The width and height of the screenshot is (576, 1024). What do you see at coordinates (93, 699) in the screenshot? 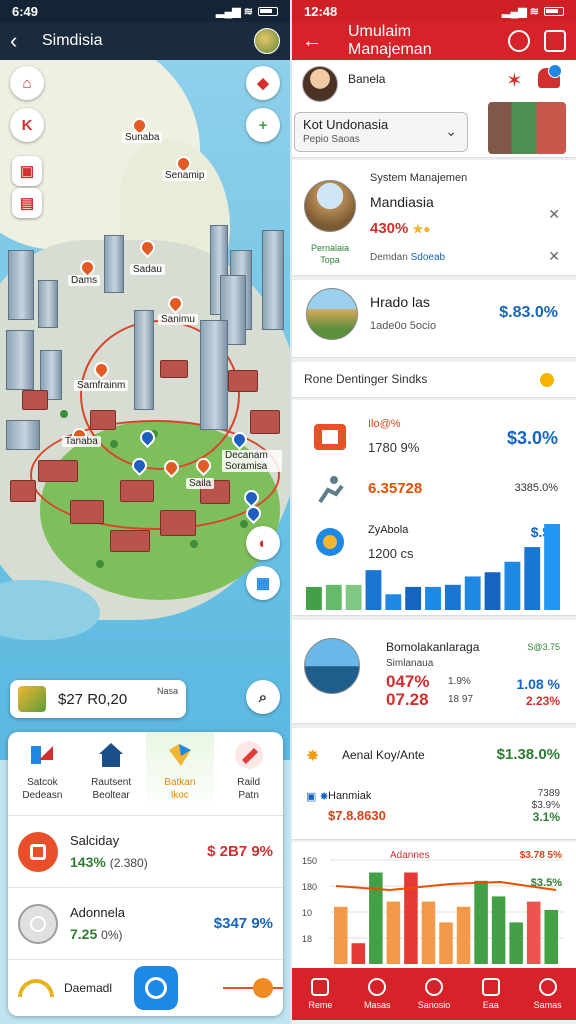
I see `price-value: $27 R0,20` at bounding box center [93, 699].